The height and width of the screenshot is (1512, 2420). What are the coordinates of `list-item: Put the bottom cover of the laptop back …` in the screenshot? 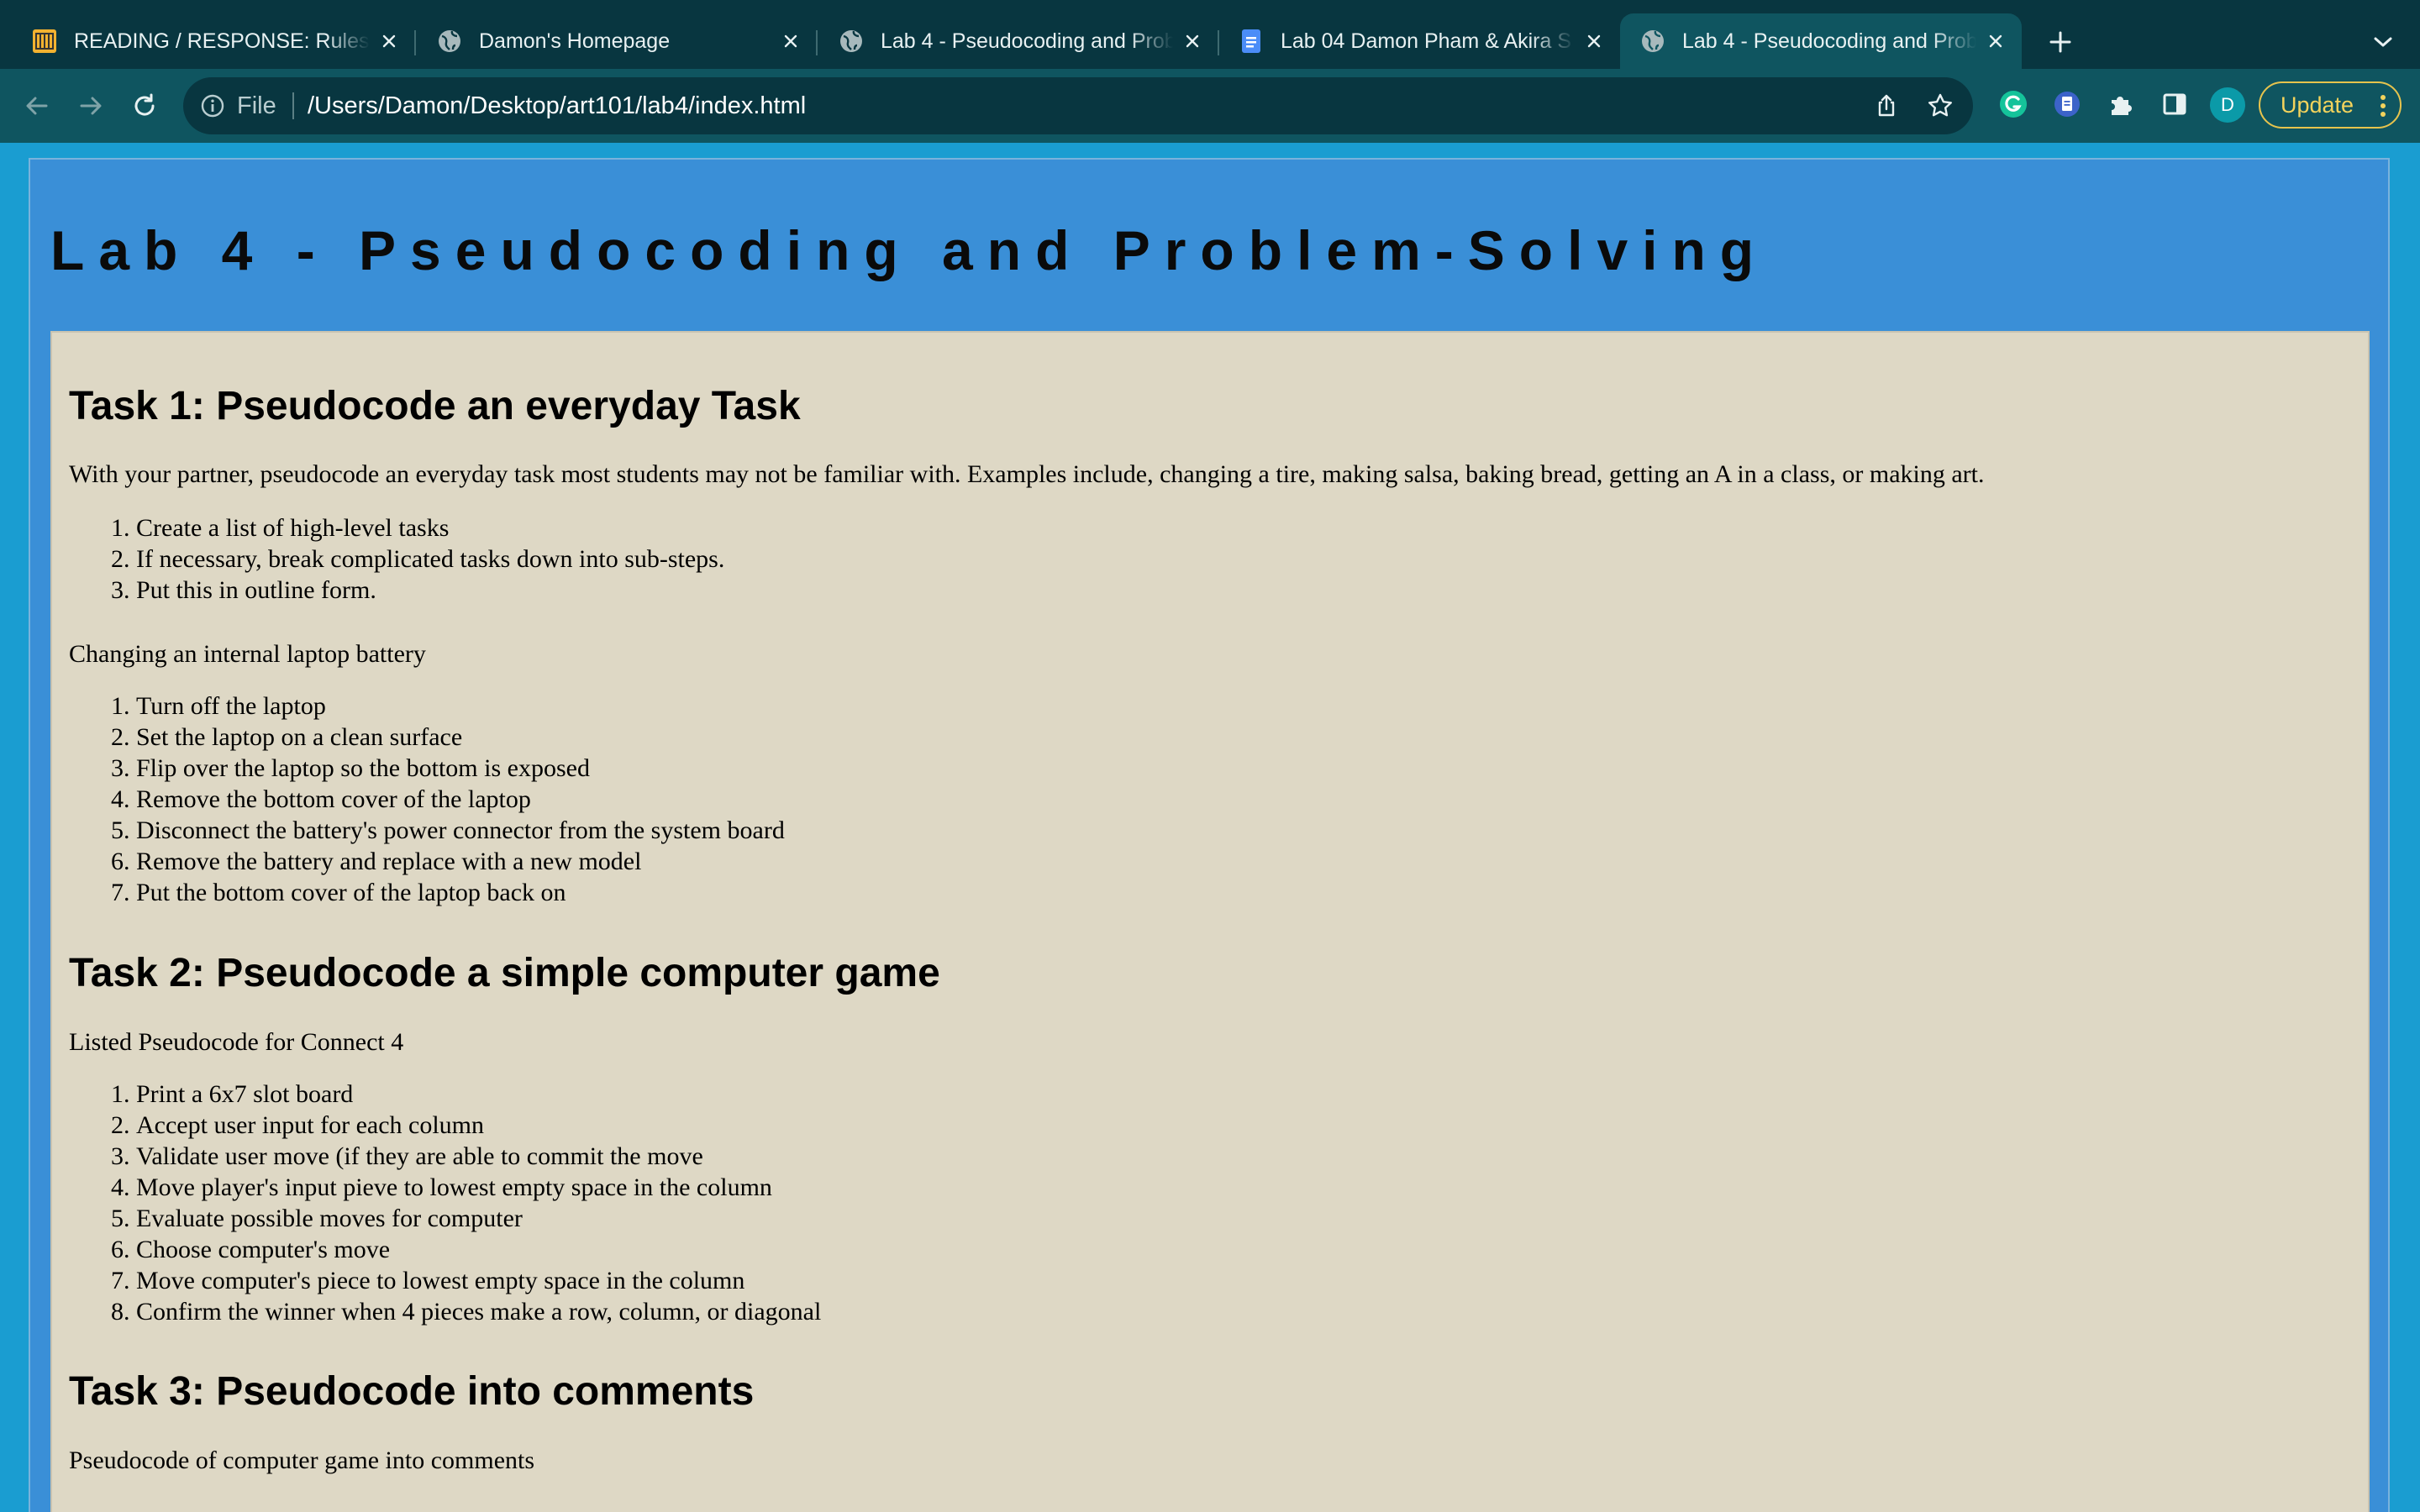 It's located at (461, 892).